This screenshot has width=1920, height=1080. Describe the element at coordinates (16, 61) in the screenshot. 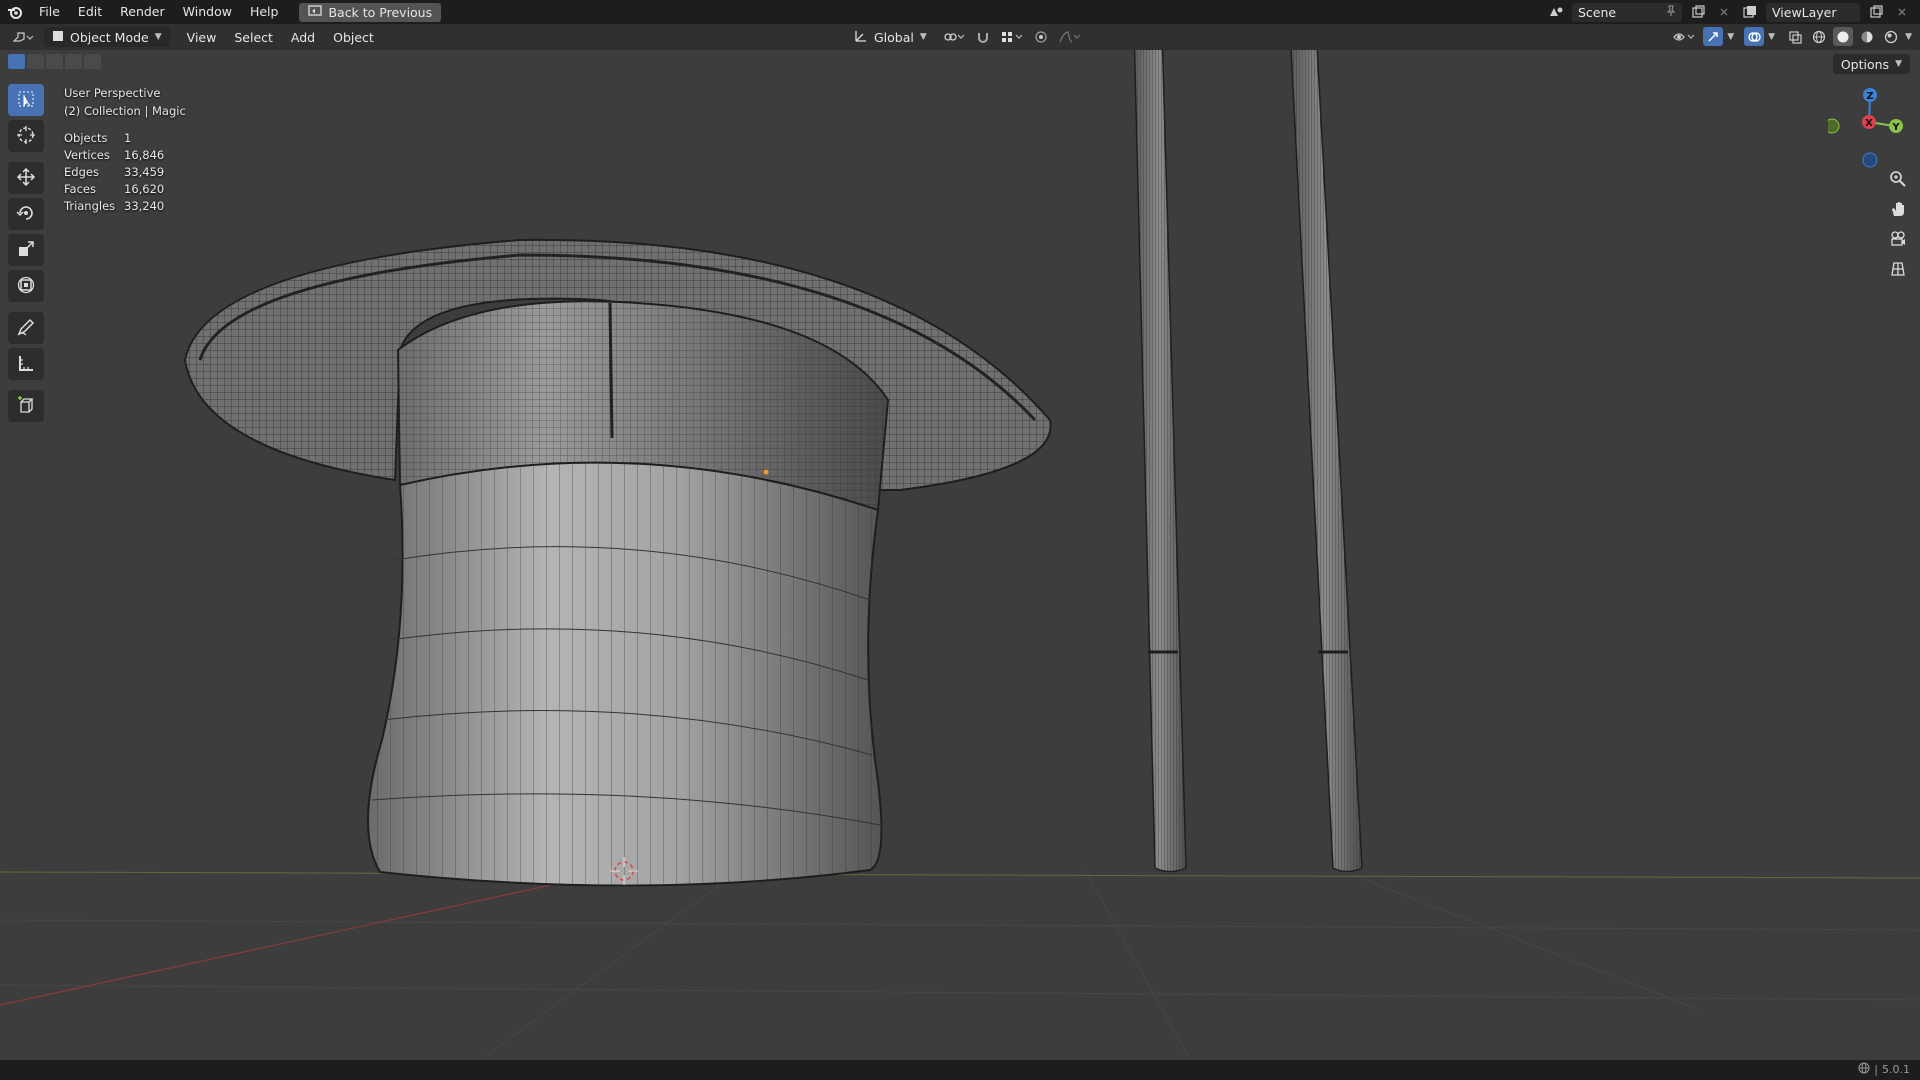

I see `select-new-icon` at that location.